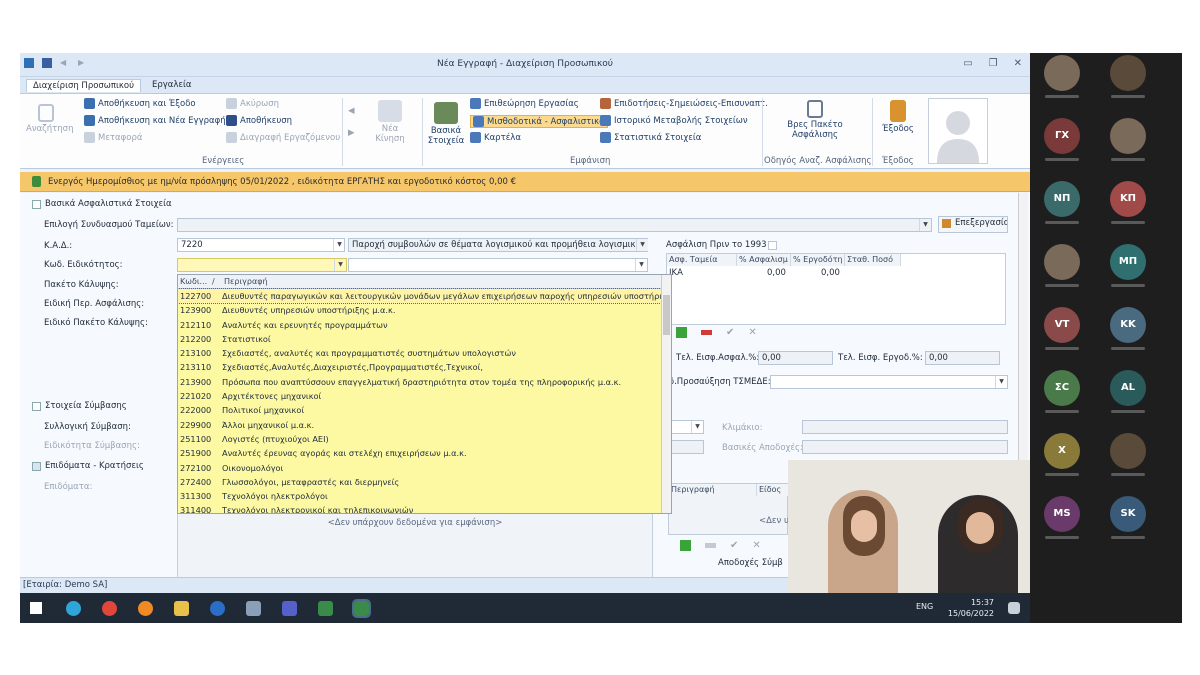 The width and height of the screenshot is (1200, 675). Describe the element at coordinates (351, 133) in the screenshot. I see `next-arrow-icon: ▶` at that location.